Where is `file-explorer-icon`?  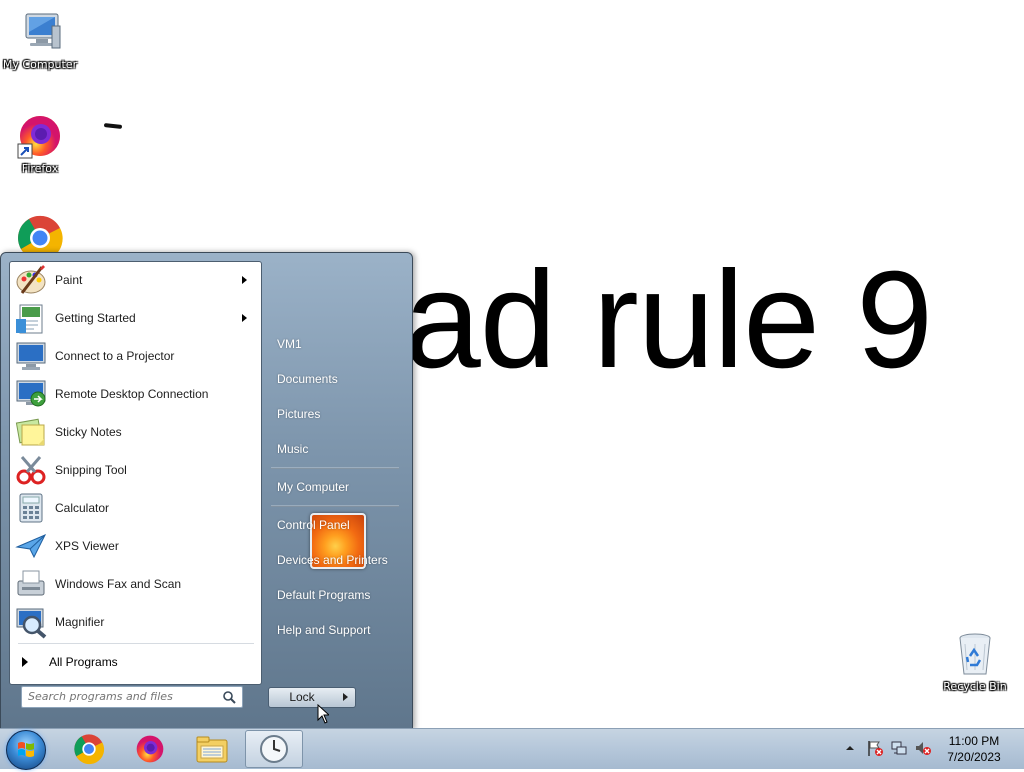 file-explorer-icon is located at coordinates (212, 749).